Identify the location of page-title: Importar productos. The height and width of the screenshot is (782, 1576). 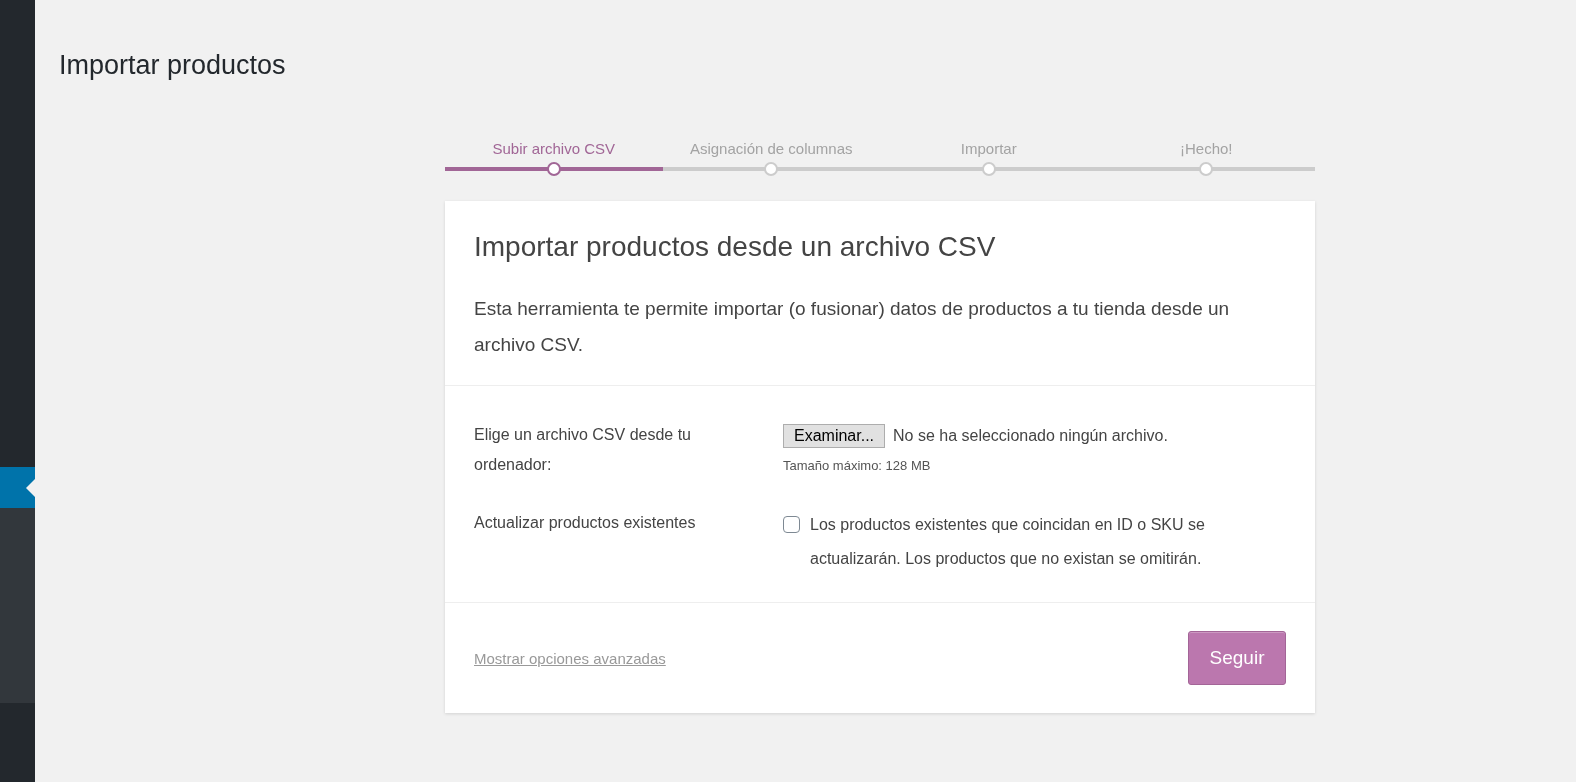
(173, 65).